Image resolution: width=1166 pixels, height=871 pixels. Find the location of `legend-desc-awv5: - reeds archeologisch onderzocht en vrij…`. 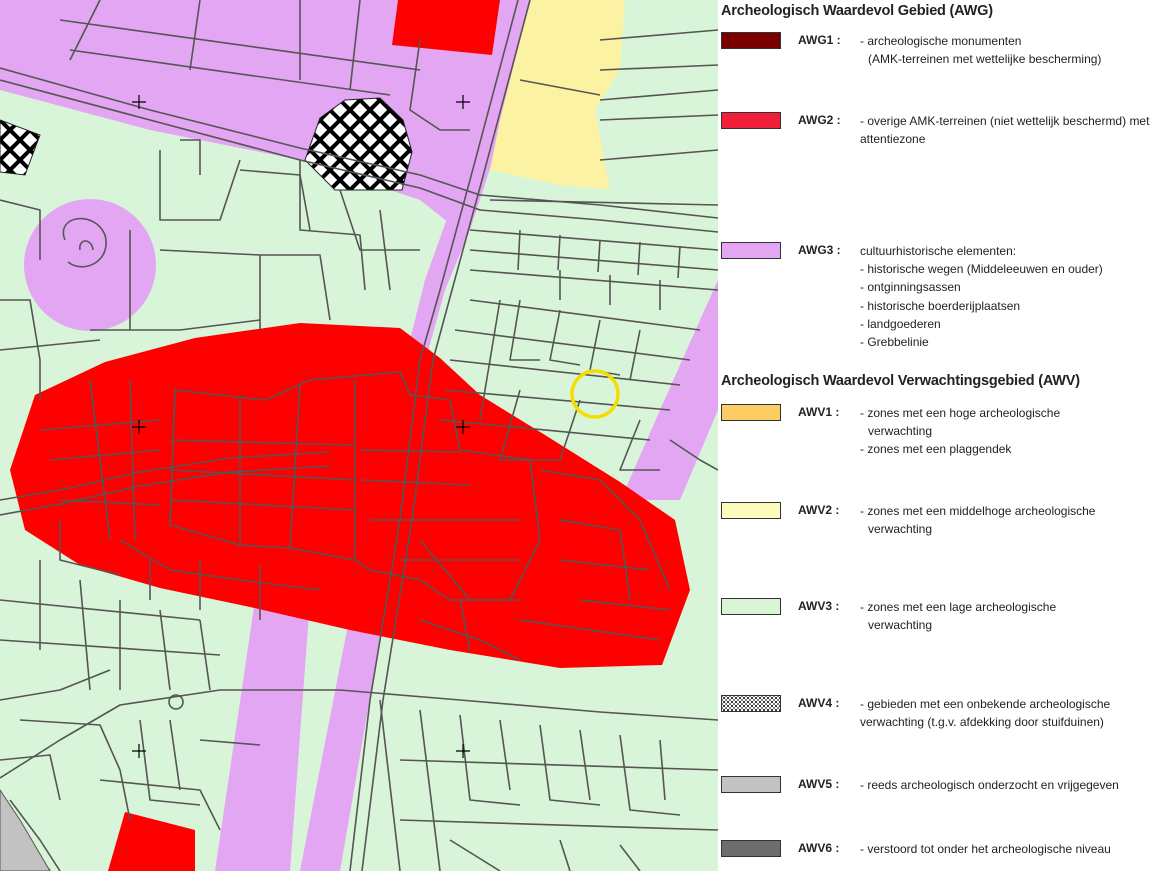

legend-desc-awv5: - reeds archeologisch onderzocht en vrij… is located at coordinates (989, 785).